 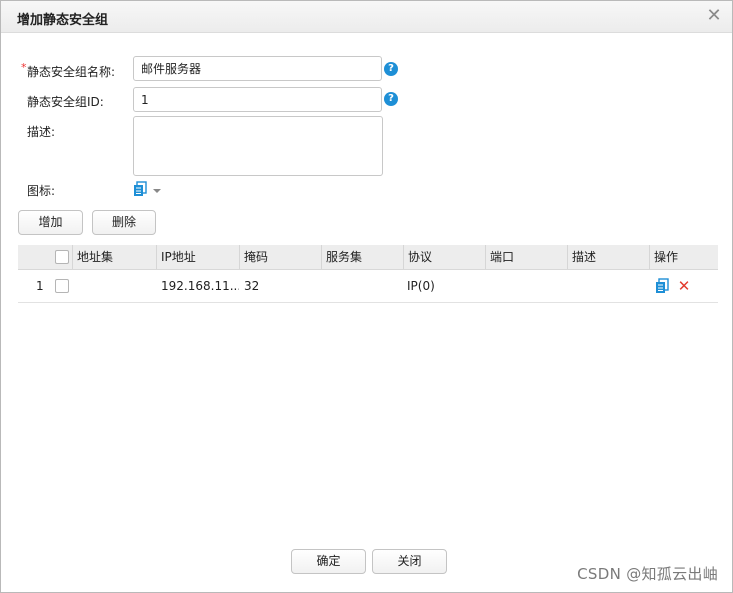 What do you see at coordinates (124, 222) in the screenshot?
I see `delete-button: 删除` at bounding box center [124, 222].